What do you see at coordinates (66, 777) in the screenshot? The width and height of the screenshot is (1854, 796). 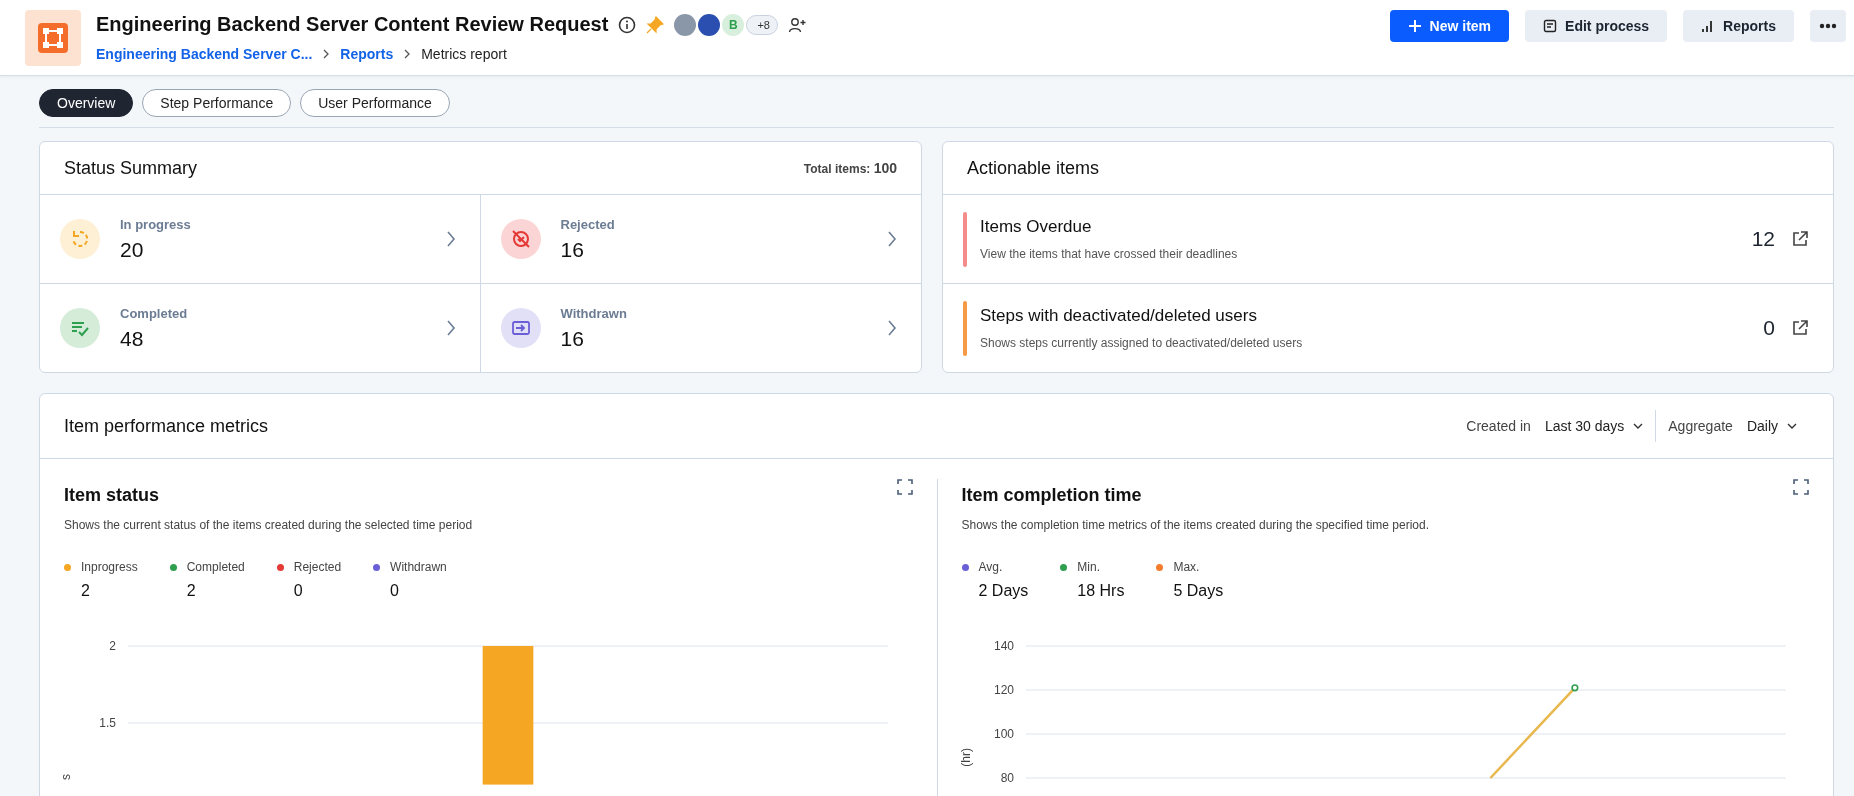 I see `y-axis-label: s` at bounding box center [66, 777].